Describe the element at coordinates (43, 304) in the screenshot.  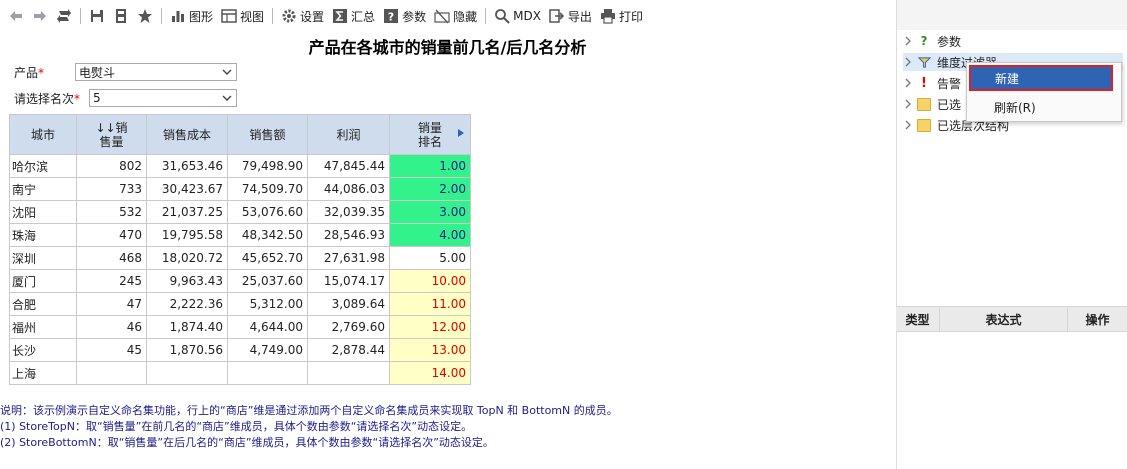
I see `cell-city: 合肥` at that location.